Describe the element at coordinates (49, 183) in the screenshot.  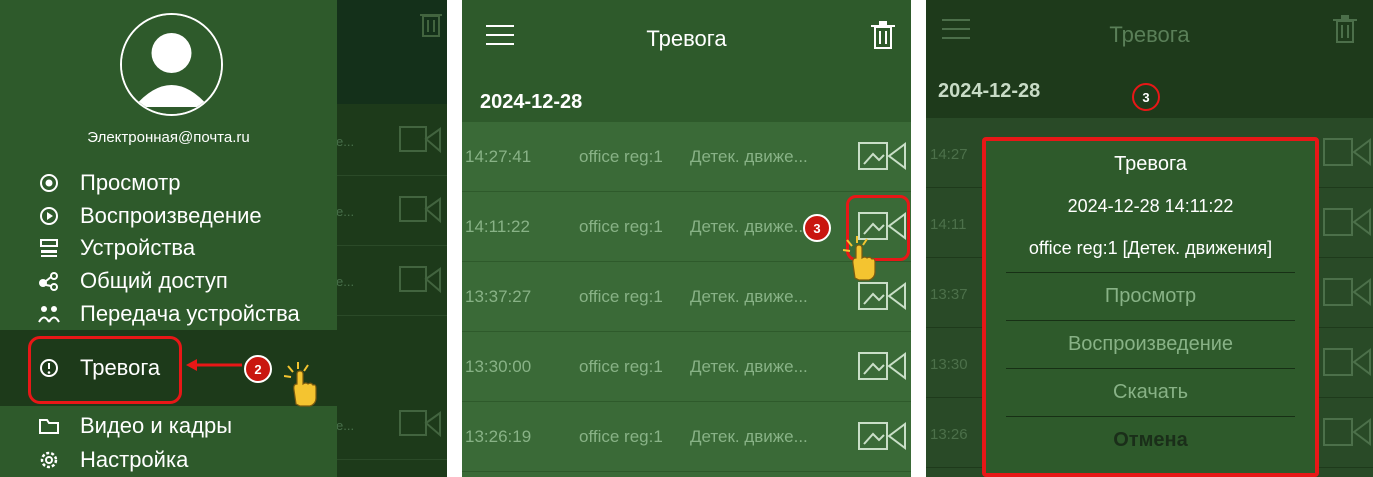
I see `view-icon` at that location.